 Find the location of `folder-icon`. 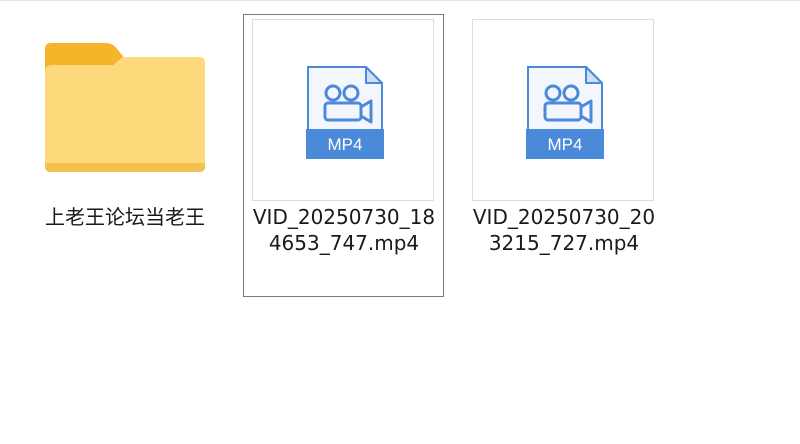

folder-icon is located at coordinates (125, 107).